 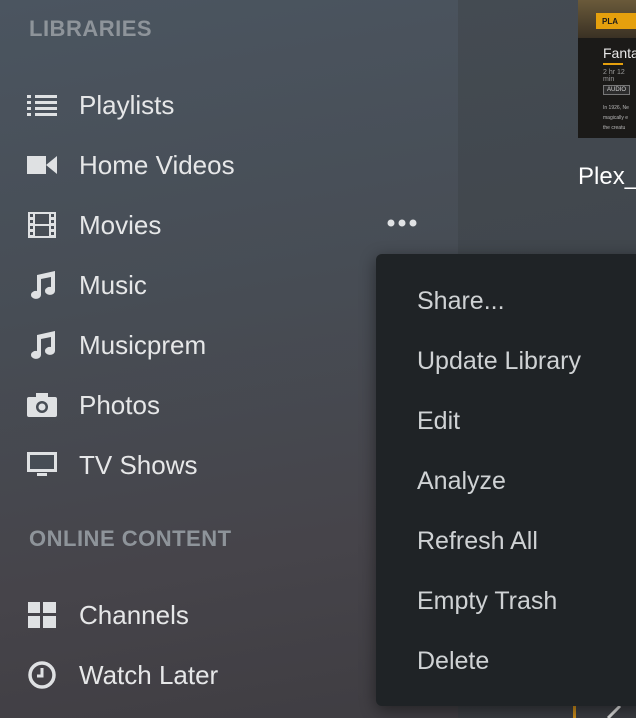 I want to click on camera-icon, so click(x=42, y=405).